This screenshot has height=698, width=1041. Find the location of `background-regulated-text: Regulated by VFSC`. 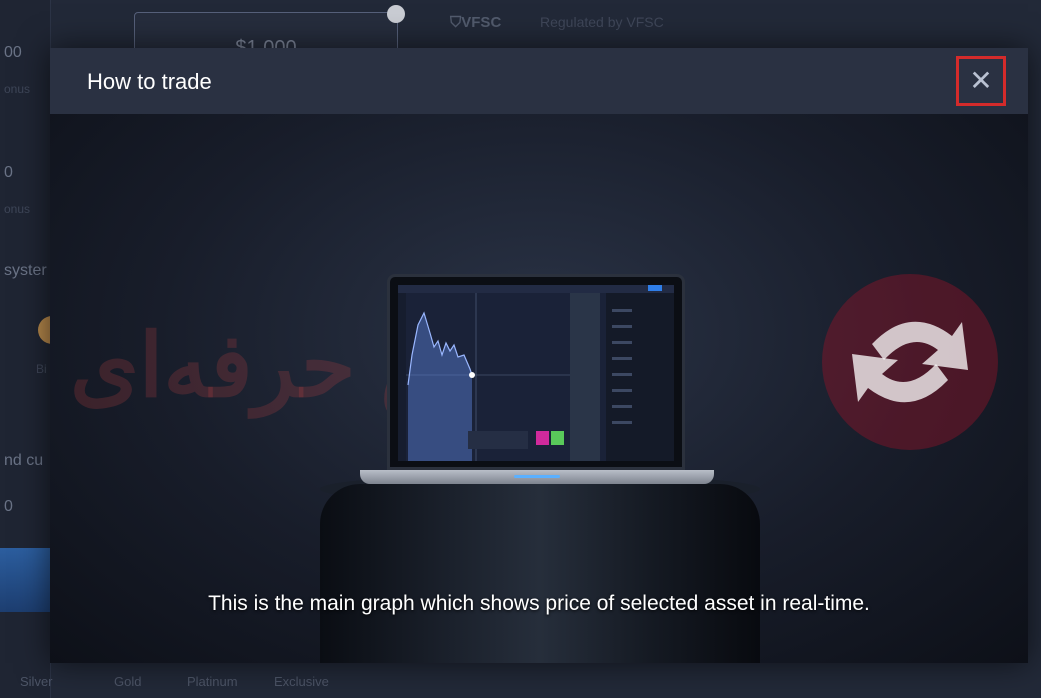

background-regulated-text: Regulated by VFSC is located at coordinates (602, 22).